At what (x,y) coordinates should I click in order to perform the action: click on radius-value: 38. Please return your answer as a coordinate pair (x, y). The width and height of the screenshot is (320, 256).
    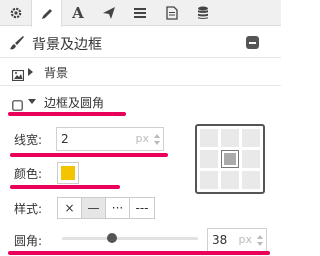
    Looking at the image, I should click on (220, 240).